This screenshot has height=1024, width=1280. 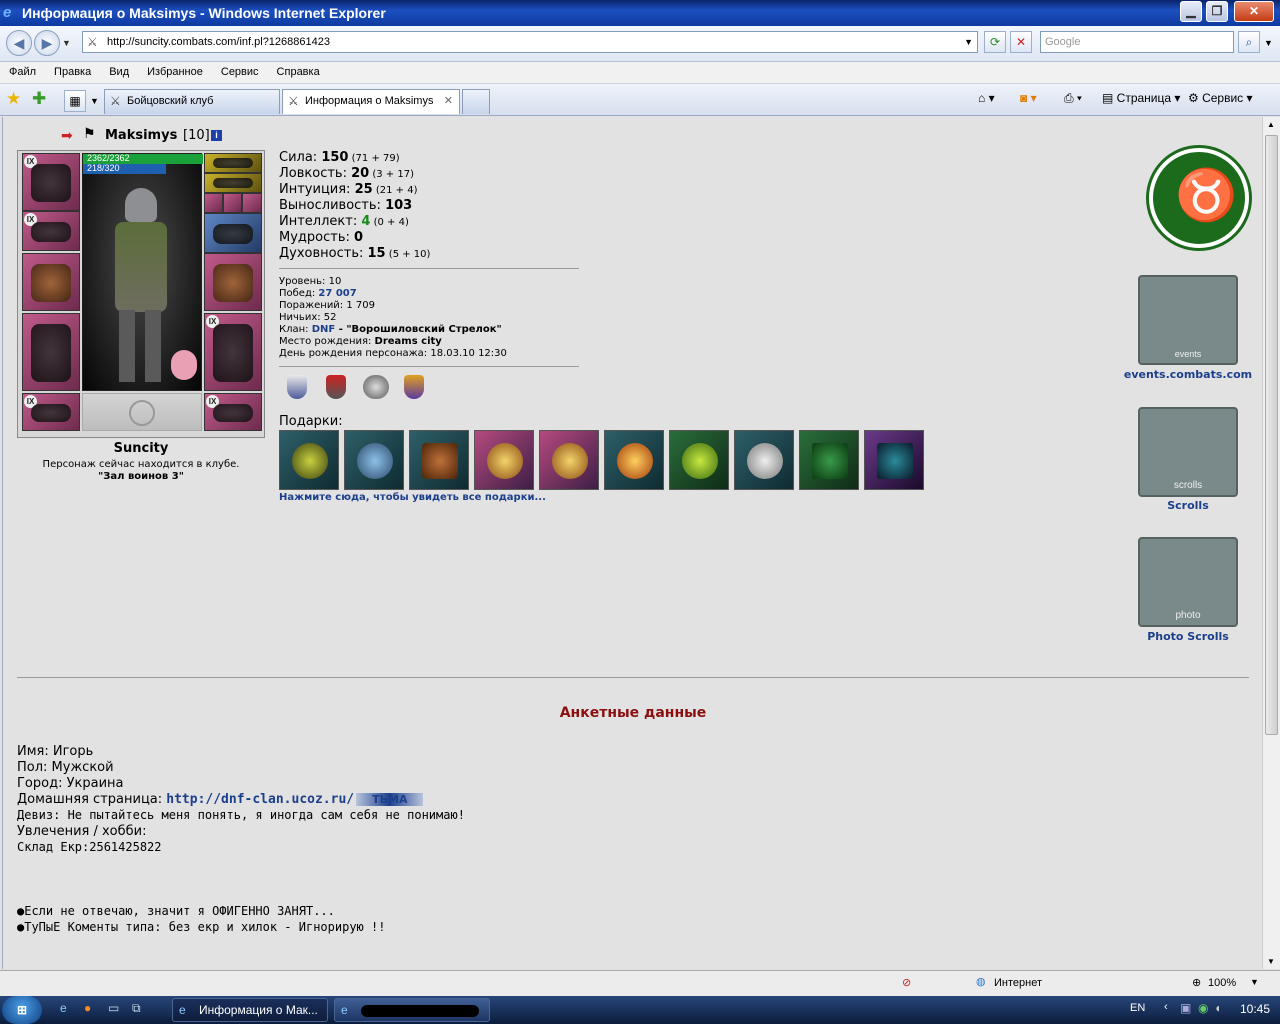 I want to click on menu-edit: Правка, so click(x=72, y=70).